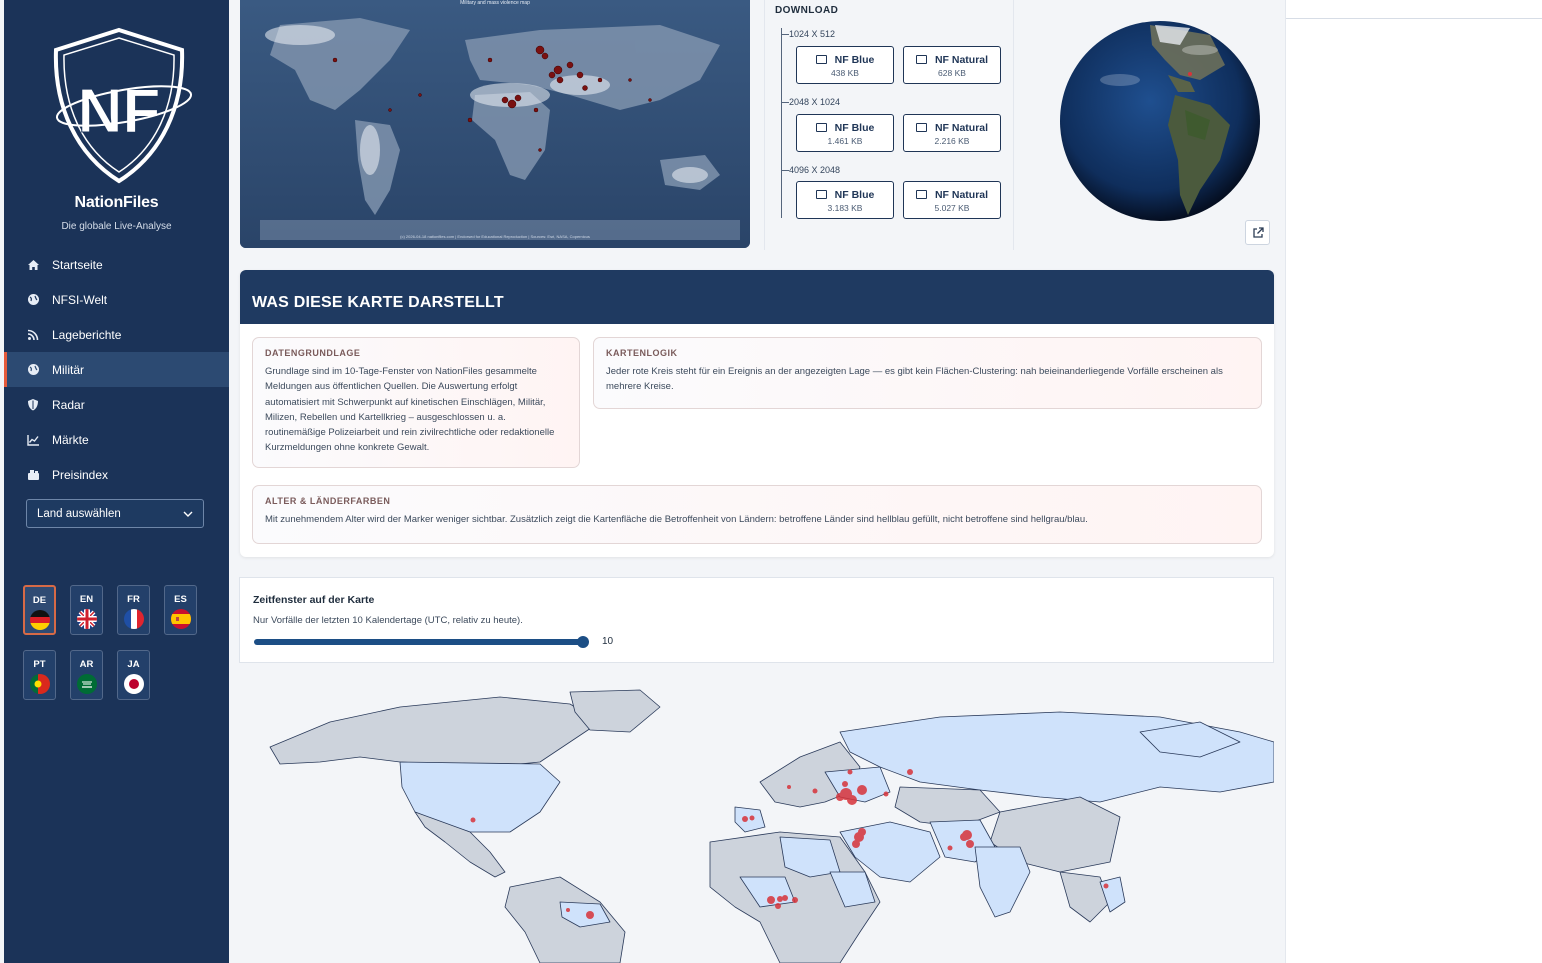  Describe the element at coordinates (39, 664) in the screenshot. I see `lang-code: PT` at that location.